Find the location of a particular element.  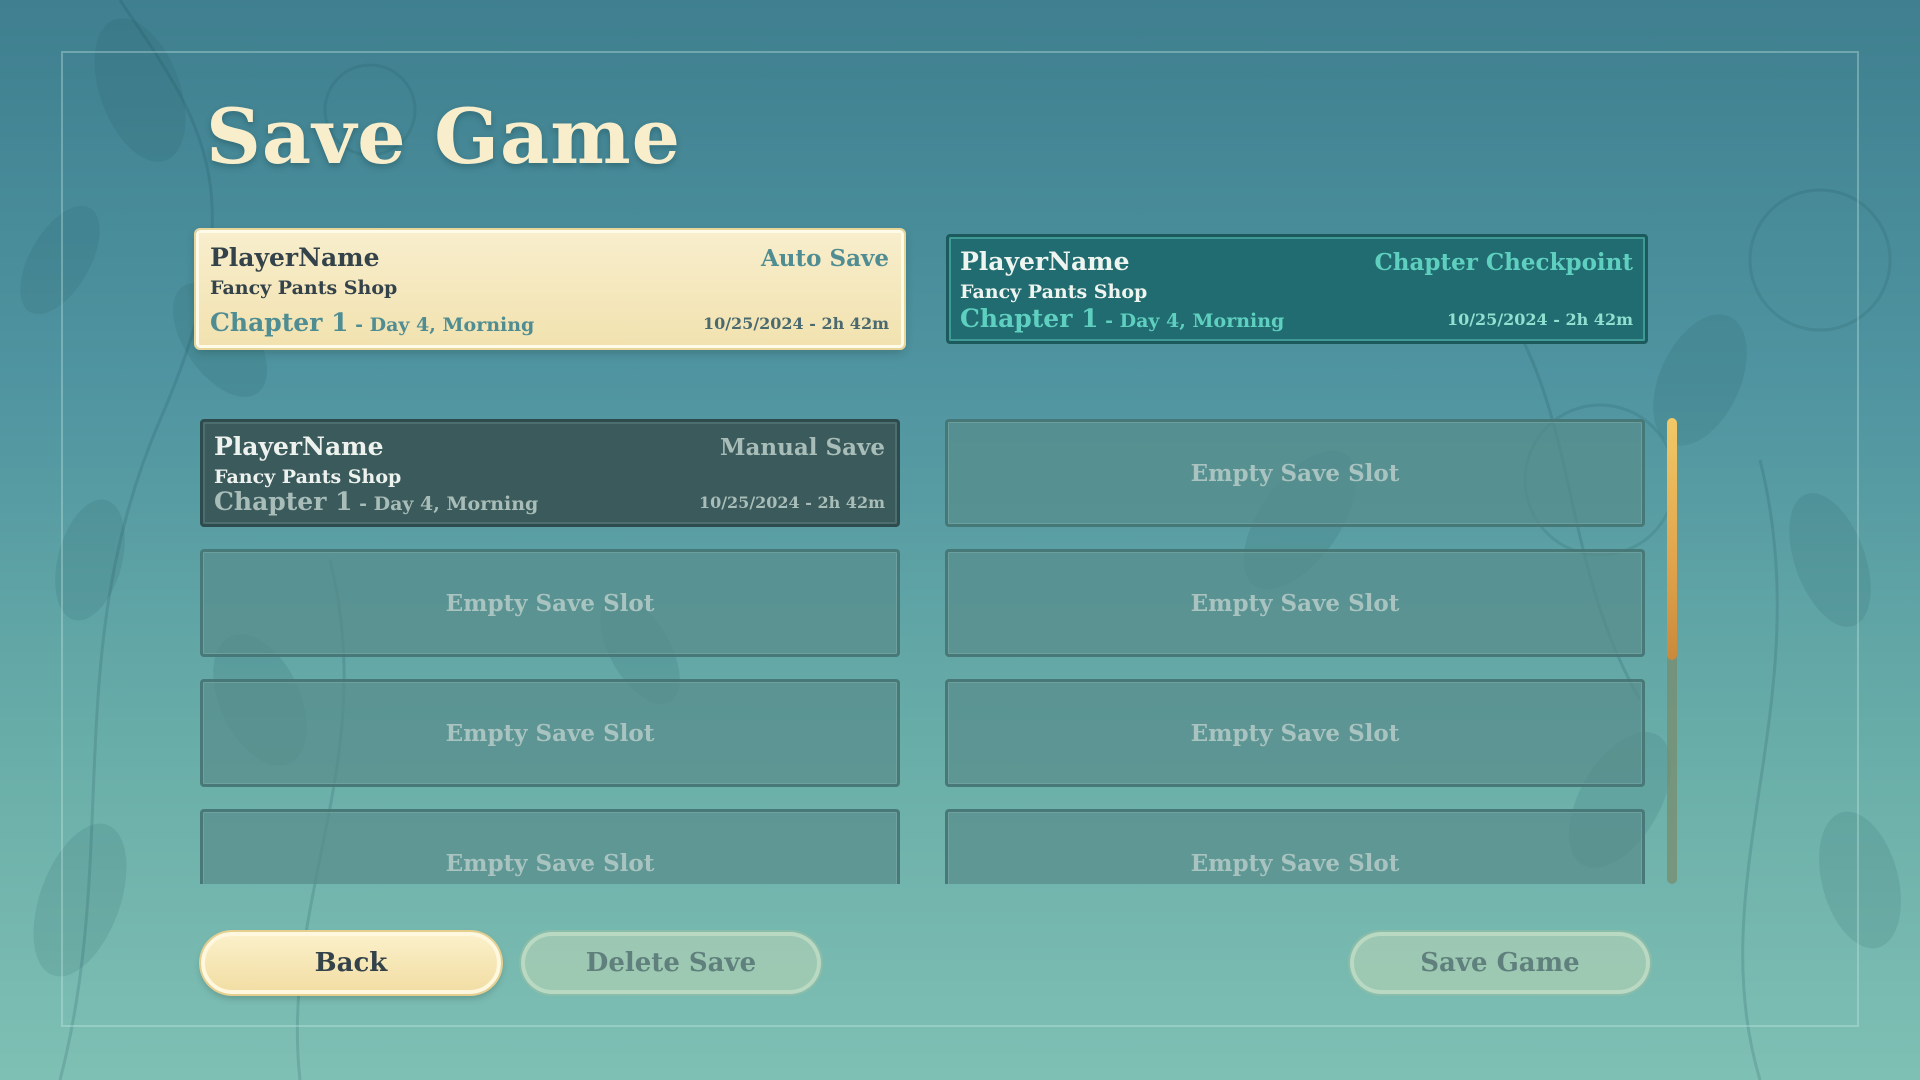

scrollbar-track is located at coordinates (1672, 651).